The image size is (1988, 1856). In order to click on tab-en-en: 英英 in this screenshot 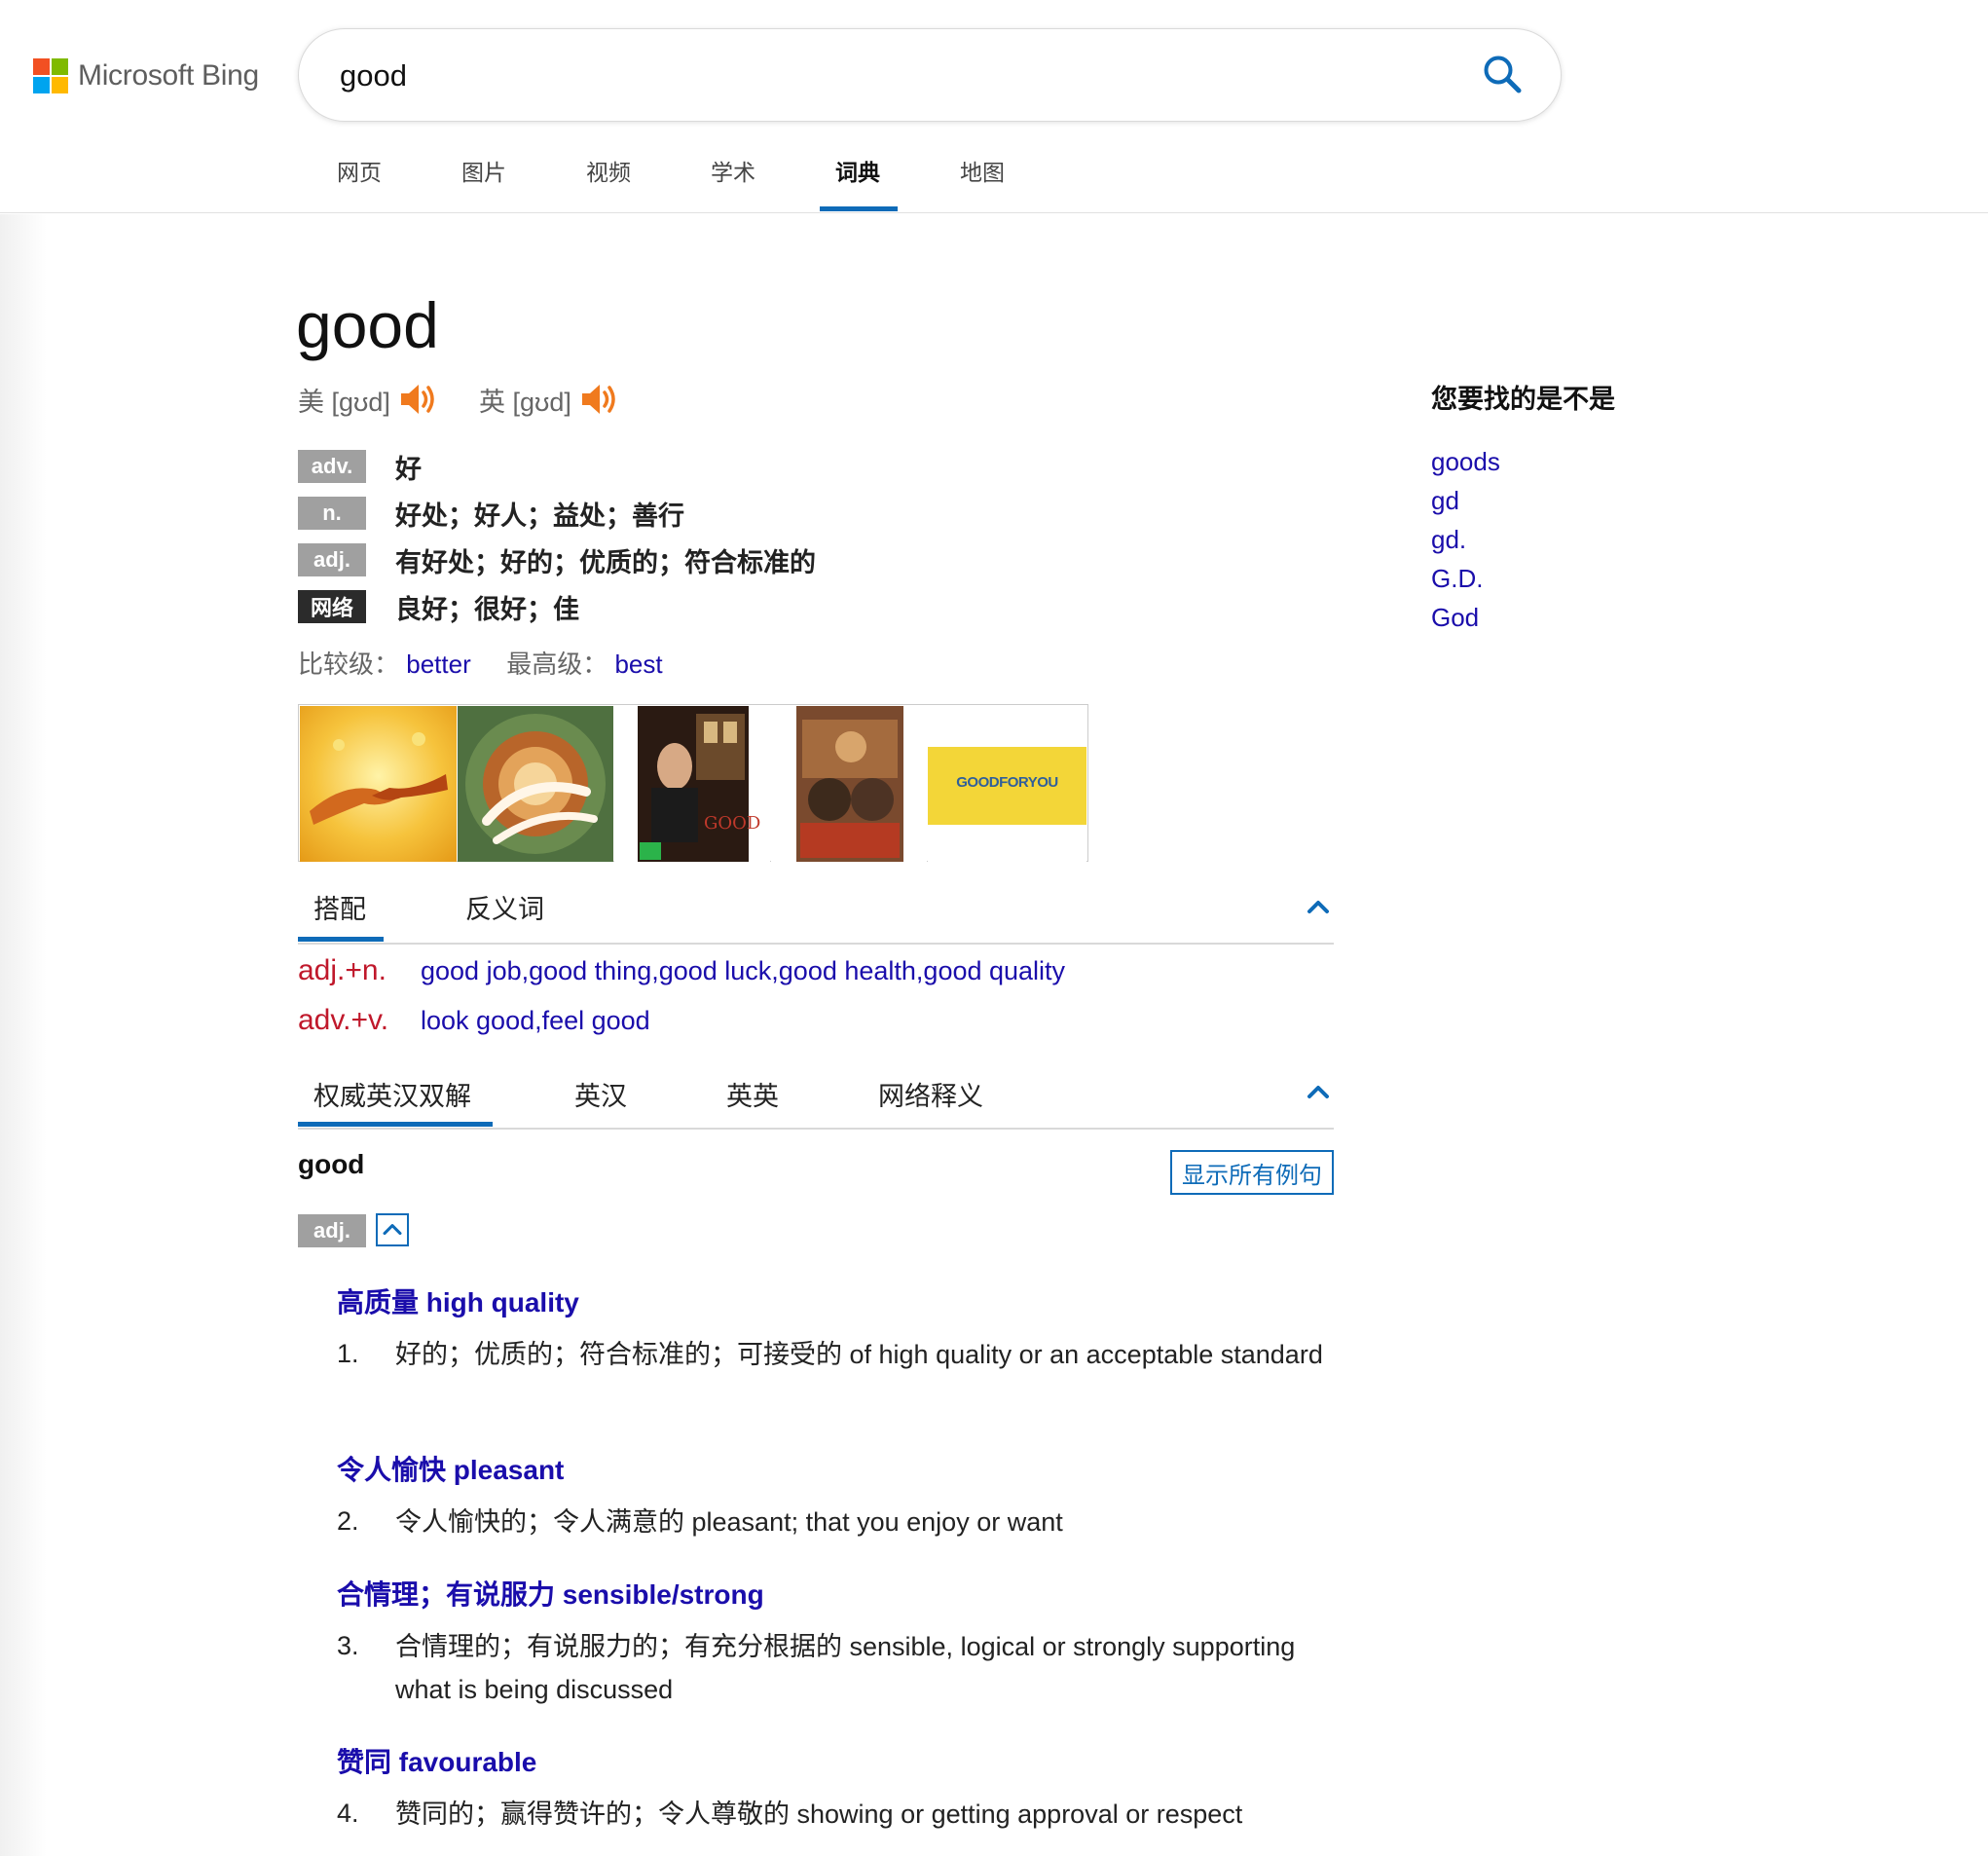, I will do `click(752, 1094)`.